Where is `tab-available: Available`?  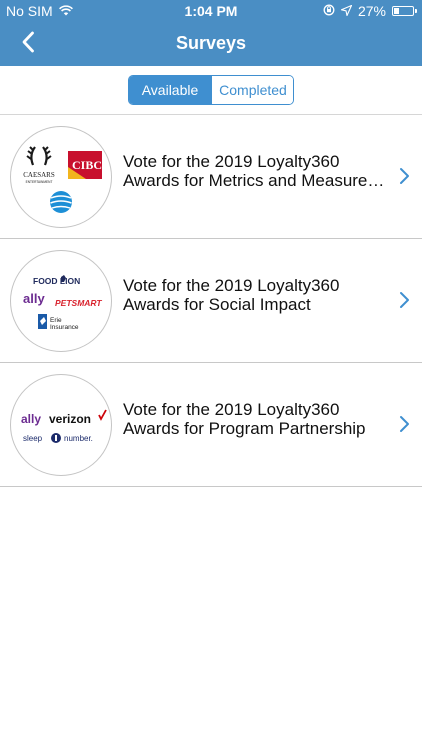
tab-available: Available is located at coordinates (170, 90).